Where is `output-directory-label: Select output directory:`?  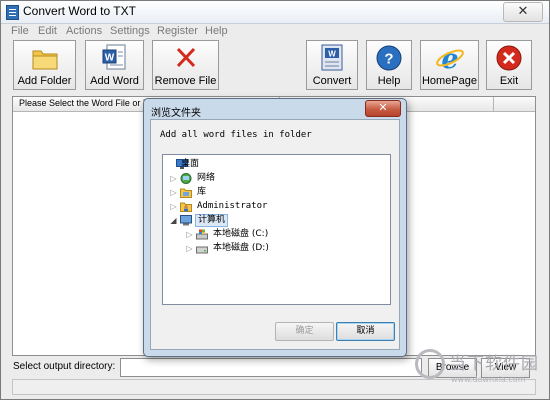 output-directory-label: Select output directory: is located at coordinates (64, 366).